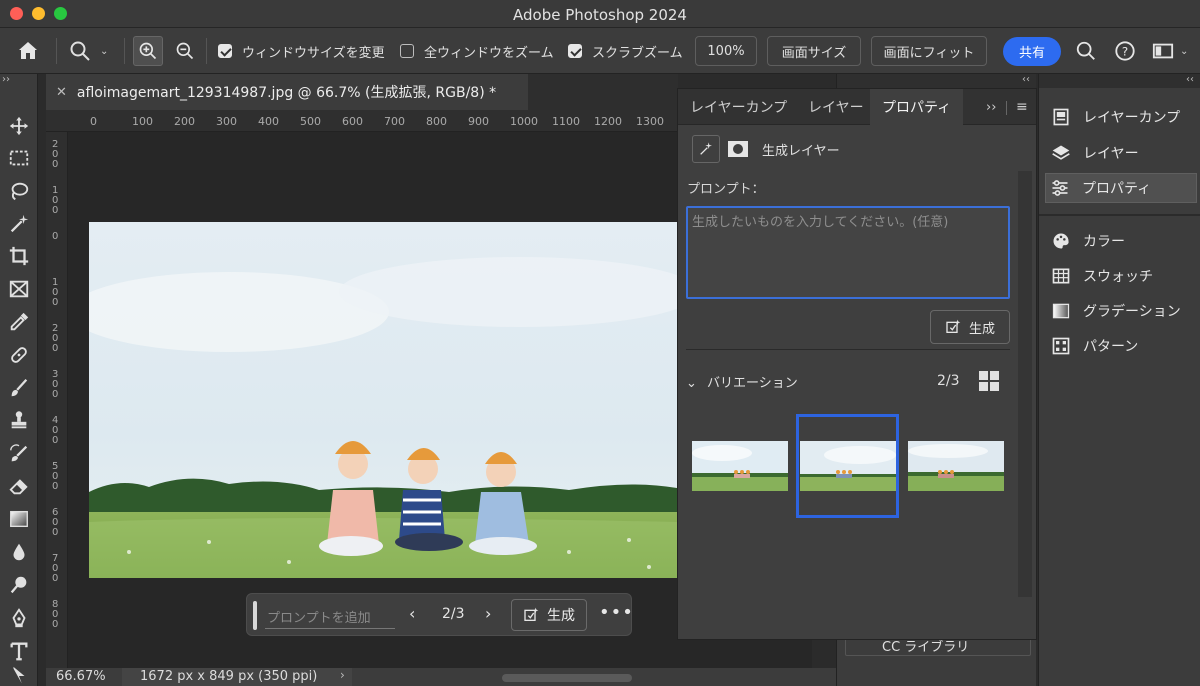 This screenshot has width=1200, height=686. What do you see at coordinates (600, 15) in the screenshot?
I see `window-title: Adobe Photoshop 2024` at bounding box center [600, 15].